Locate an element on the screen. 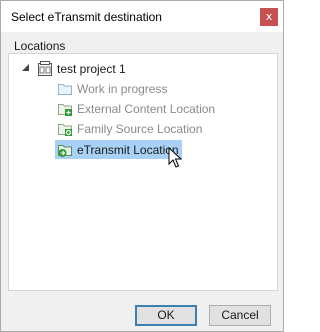 Image resolution: width=320 pixels, height=332 pixels. tree-node-label: test project 1 is located at coordinates (91, 69).